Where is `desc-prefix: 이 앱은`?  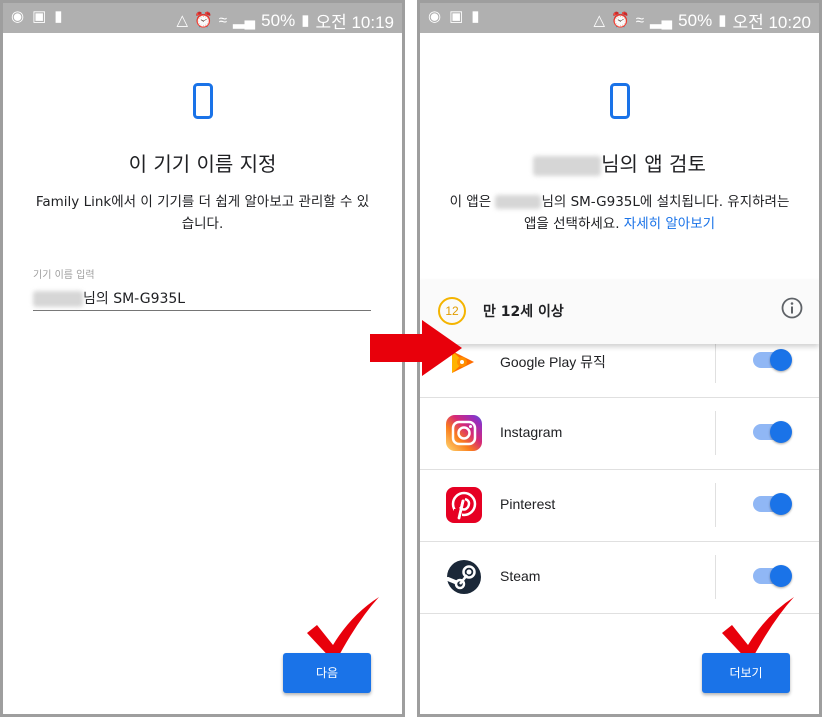
desc-prefix: 이 앱은 is located at coordinates (470, 202).